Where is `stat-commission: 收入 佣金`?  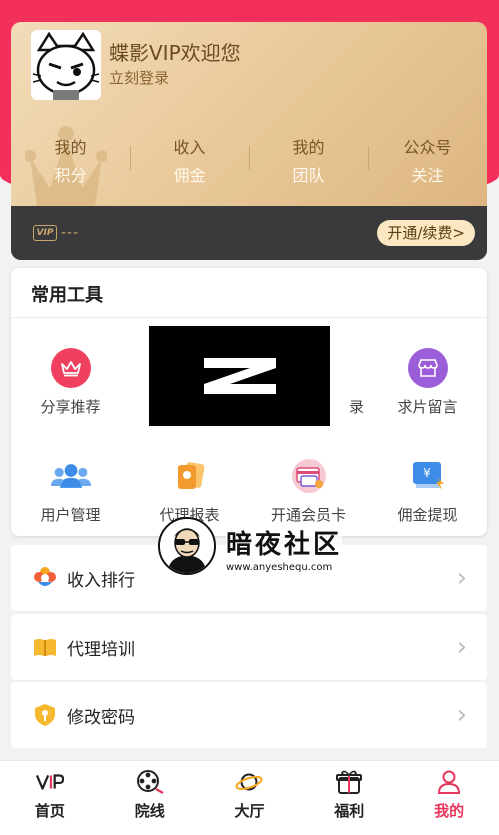 stat-commission: 收入 佣金 is located at coordinates (189, 160).